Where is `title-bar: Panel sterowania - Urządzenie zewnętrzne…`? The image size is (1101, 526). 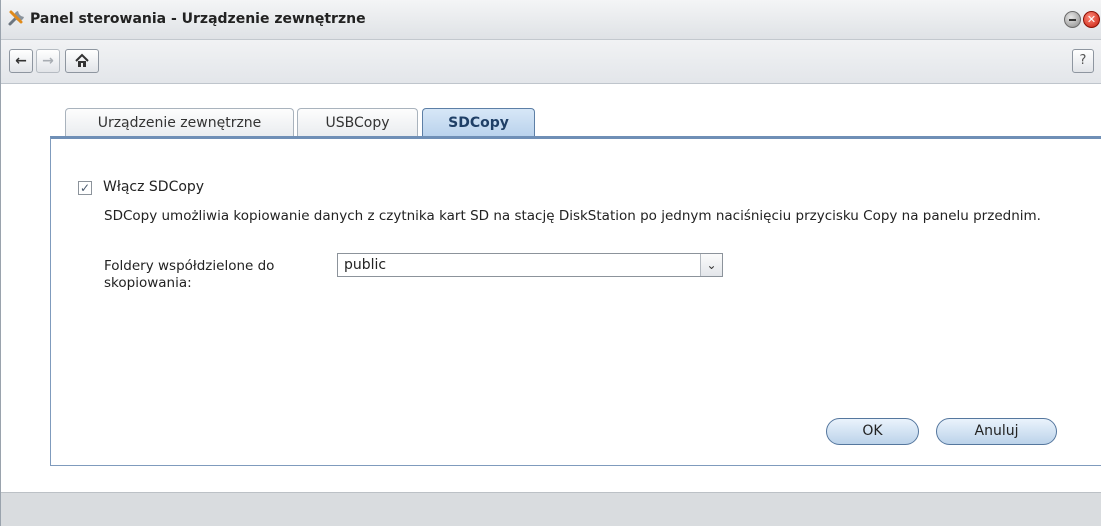 title-bar: Panel sterowania - Urządzenie zewnętrzne… is located at coordinates (551, 20).